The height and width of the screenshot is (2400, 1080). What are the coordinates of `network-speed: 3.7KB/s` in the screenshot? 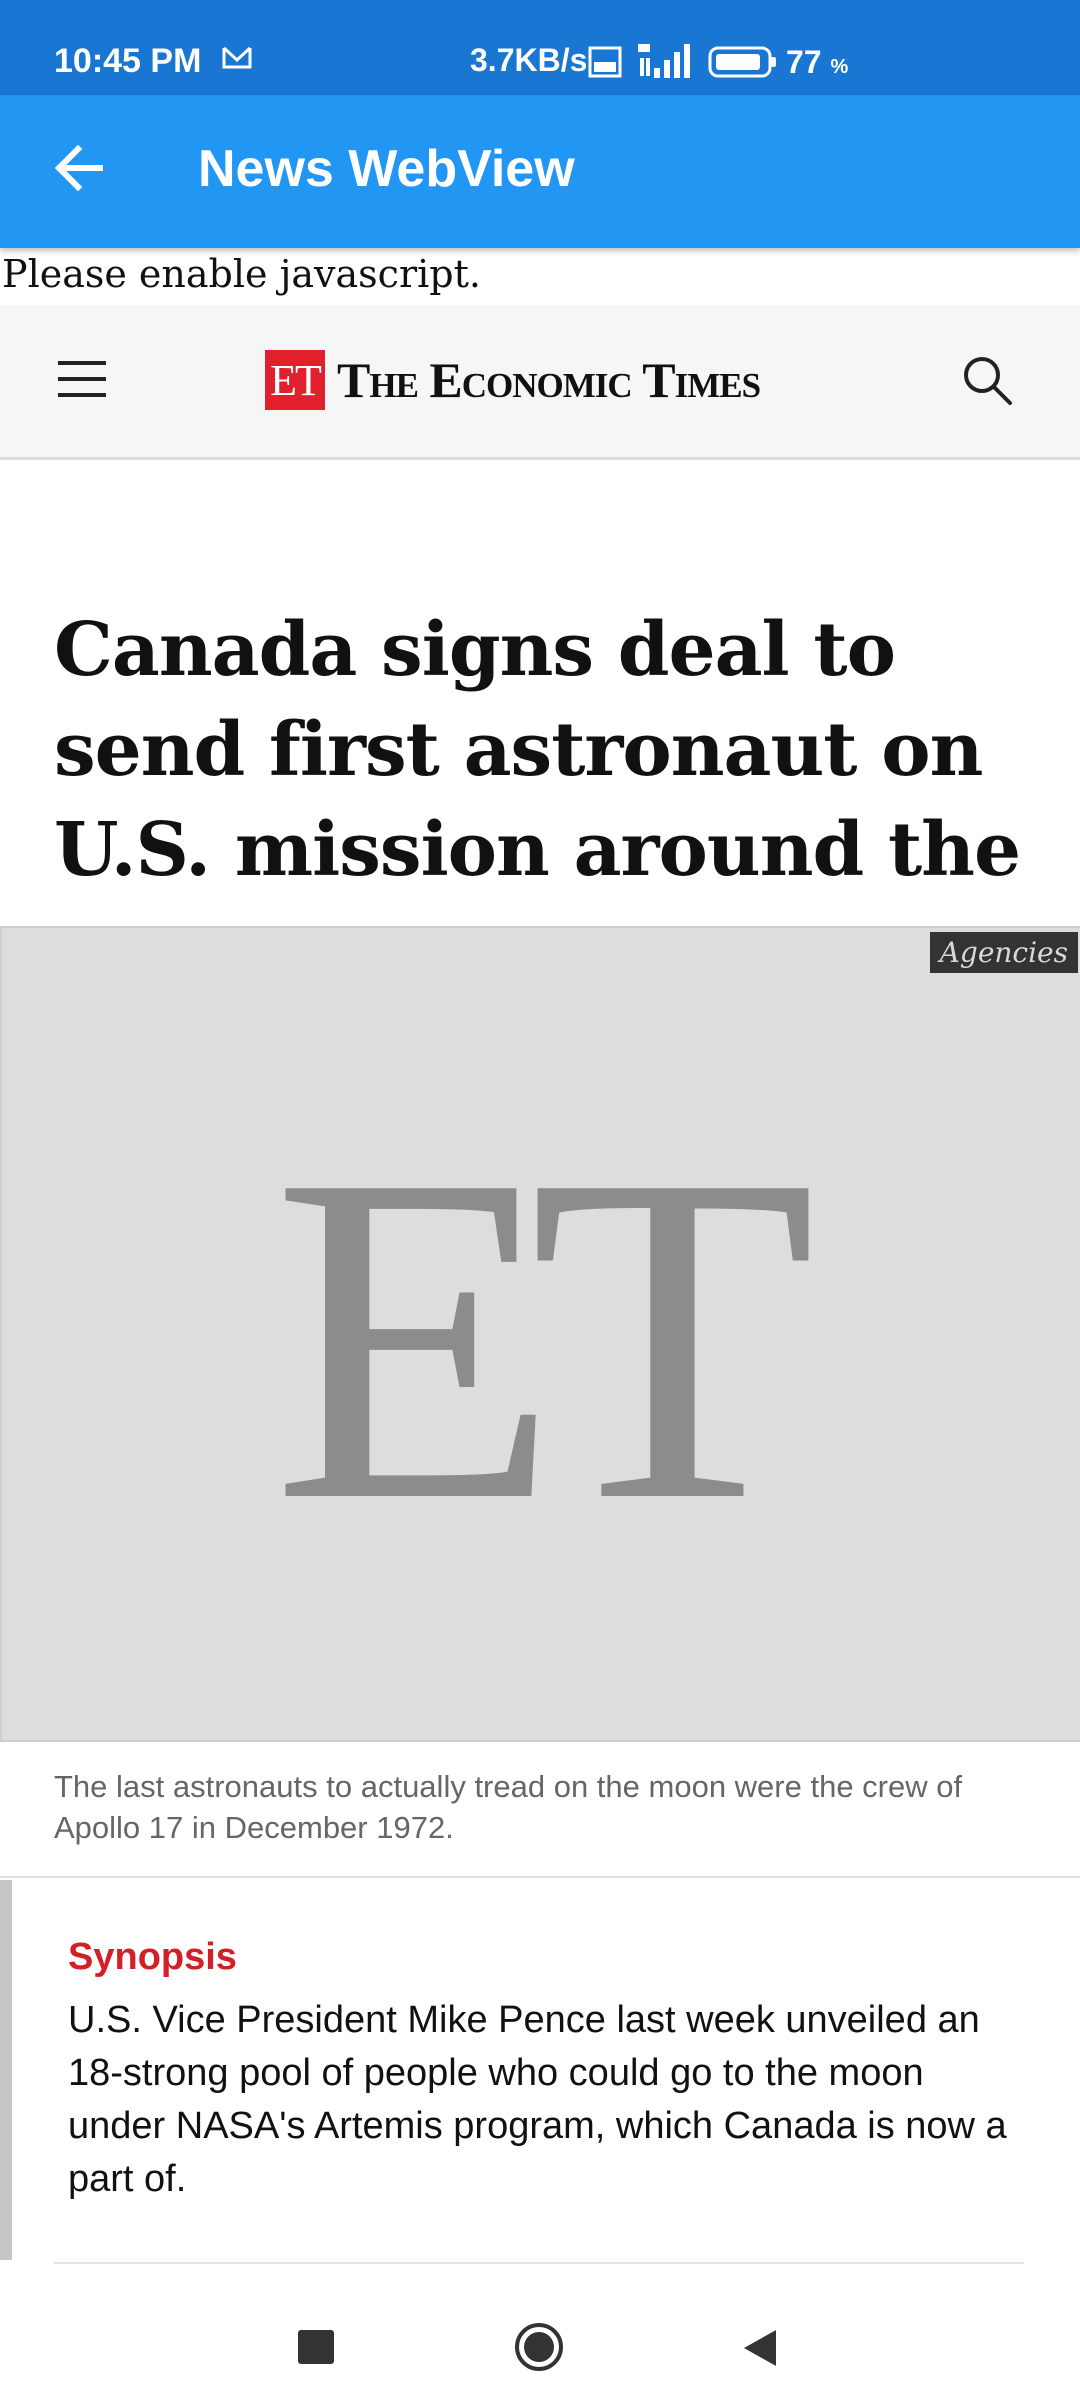 It's located at (529, 60).